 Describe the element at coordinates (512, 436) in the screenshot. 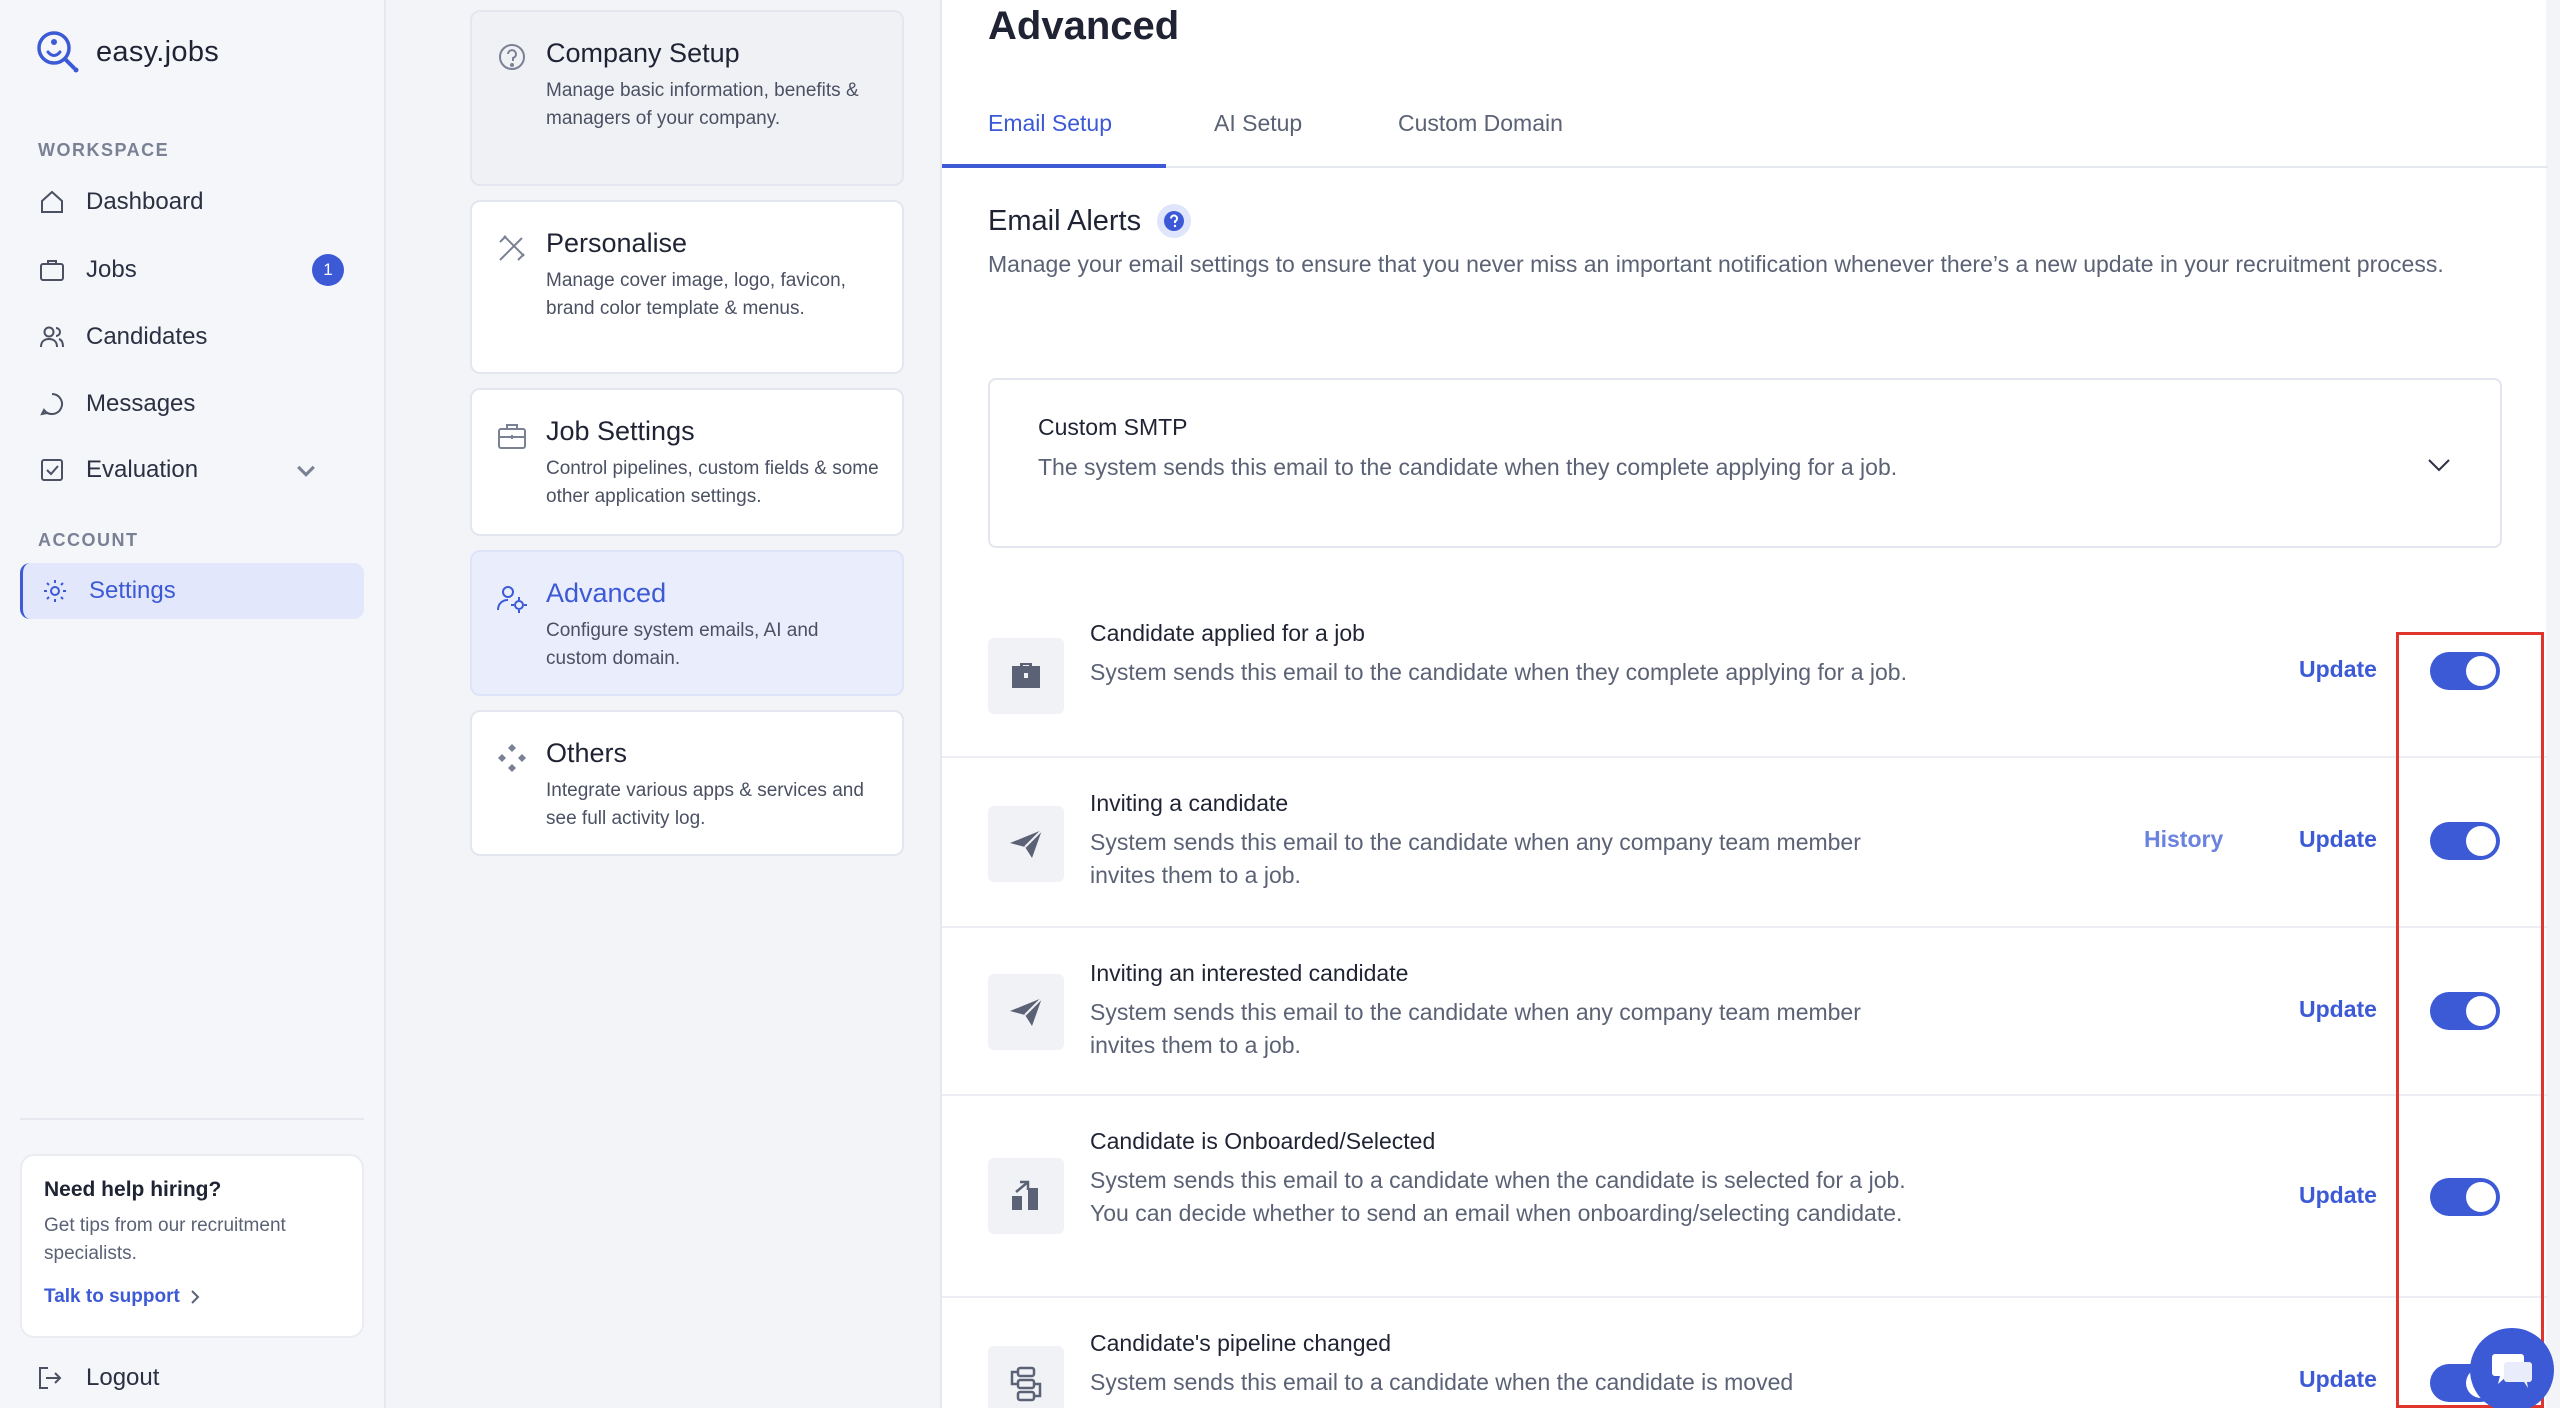

I see `briefcase-settings-icon` at that location.